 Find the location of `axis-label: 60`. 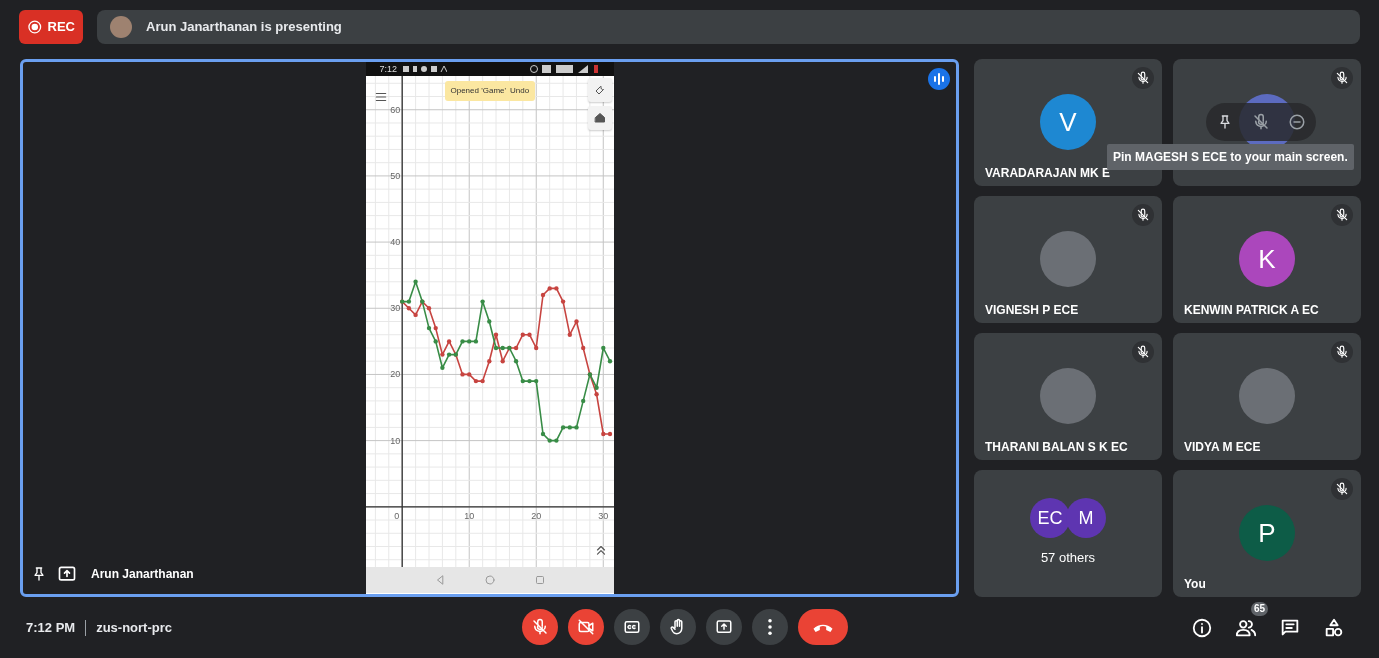

axis-label: 60 is located at coordinates (394, 109).